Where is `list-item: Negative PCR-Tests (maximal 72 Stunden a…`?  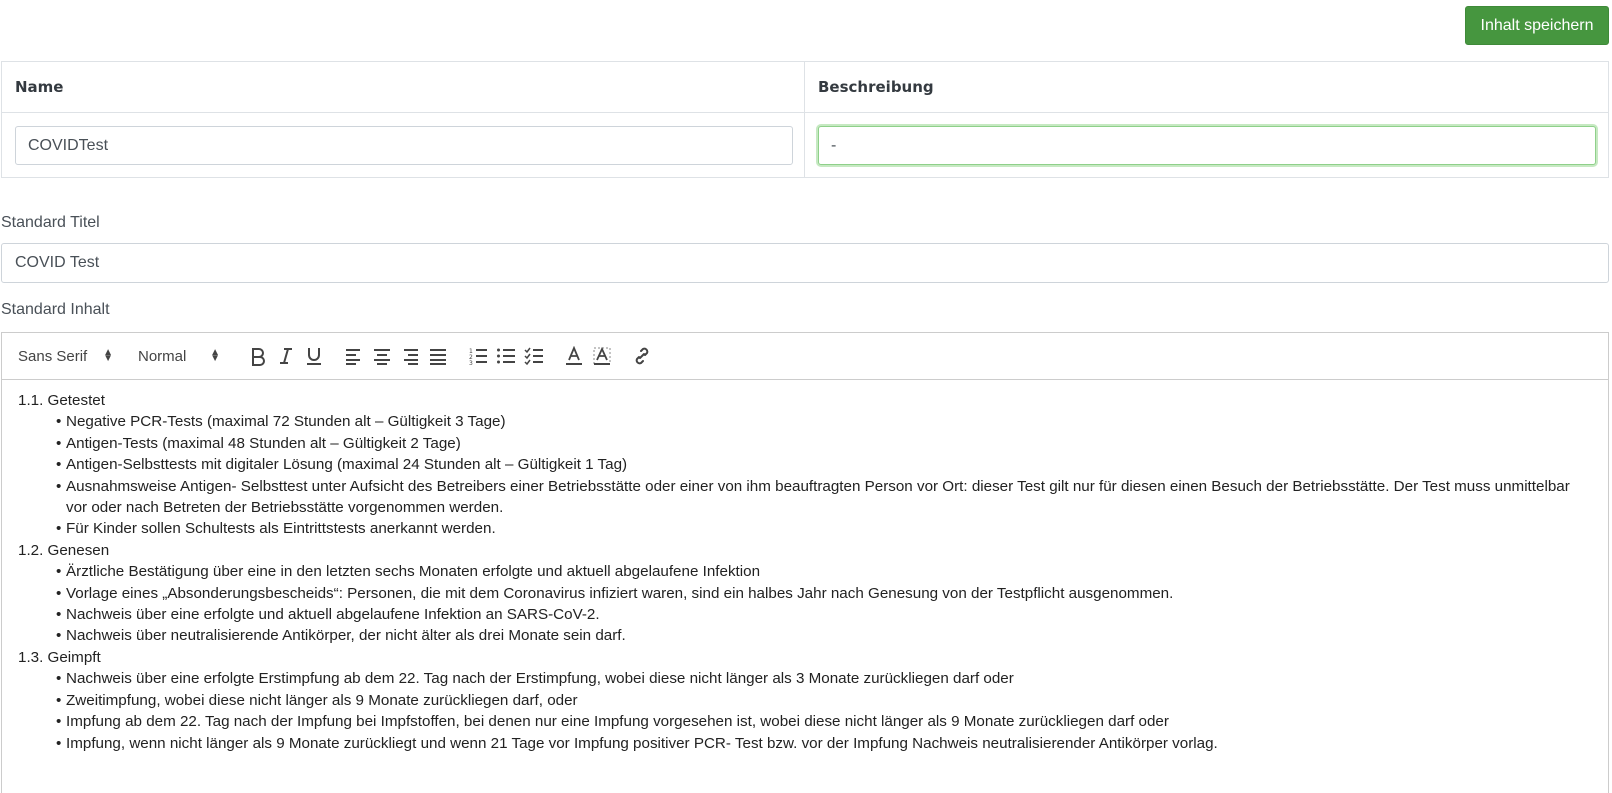
list-item: Negative PCR-Tests (maximal 72 Stunden a… is located at coordinates (824, 422).